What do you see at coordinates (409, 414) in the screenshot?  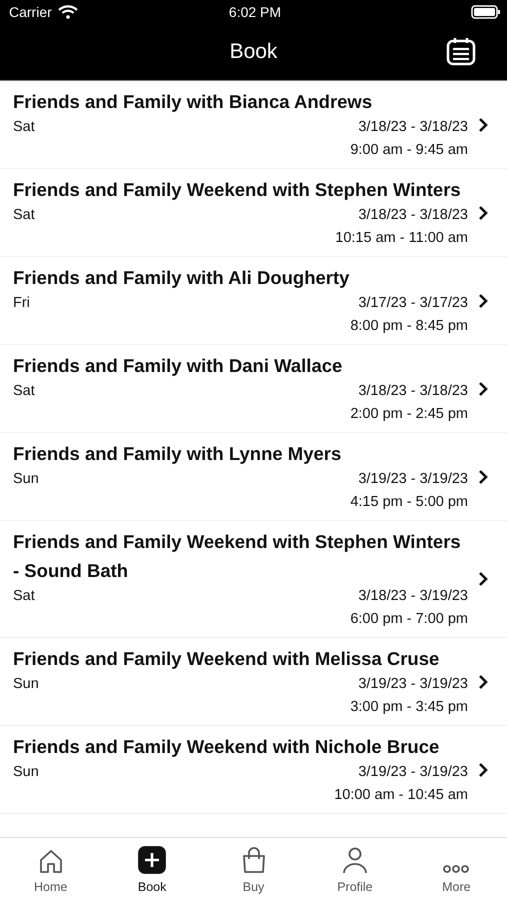 I see `session-time: 2:00 pm - 2:45 pm` at bounding box center [409, 414].